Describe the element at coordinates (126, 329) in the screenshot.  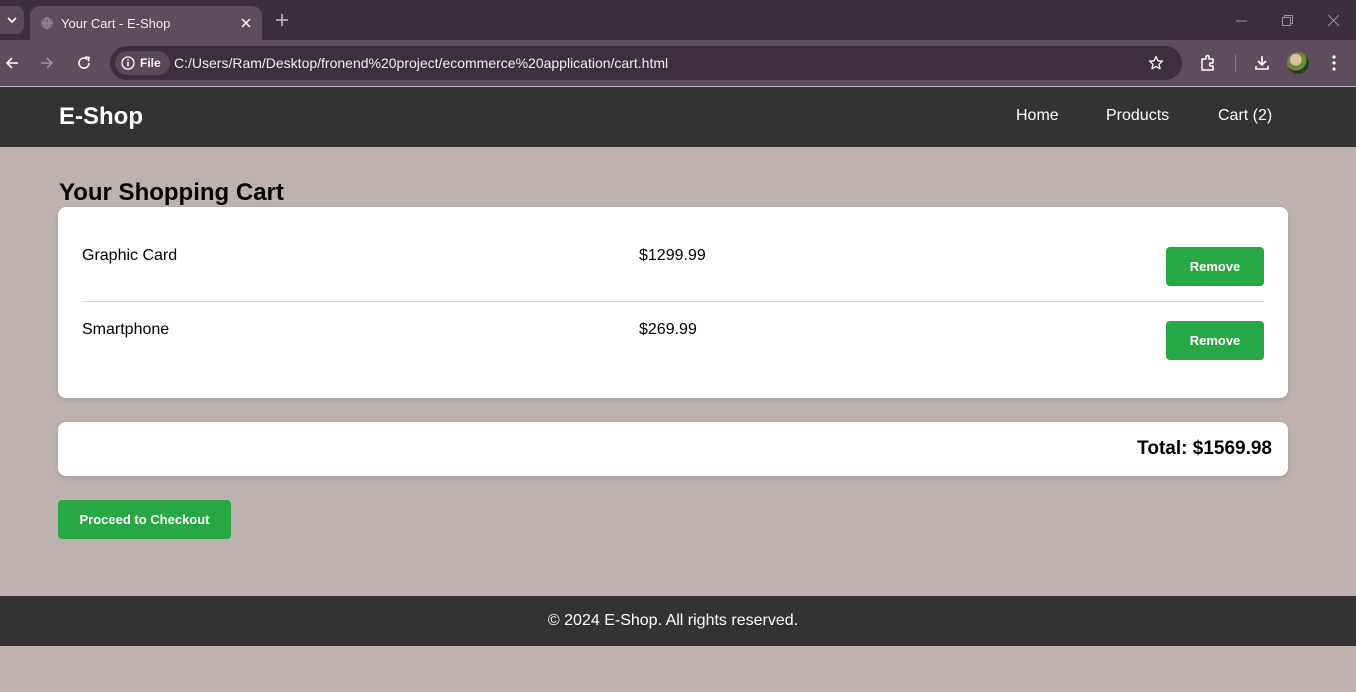
I see `item-name: Smartphone` at that location.